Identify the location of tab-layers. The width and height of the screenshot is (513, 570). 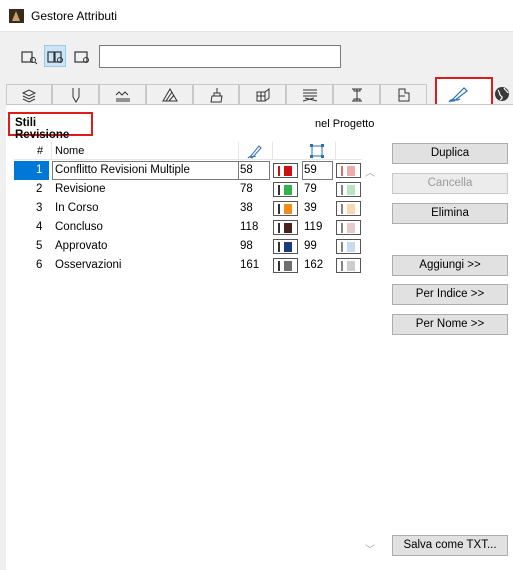
(29, 94).